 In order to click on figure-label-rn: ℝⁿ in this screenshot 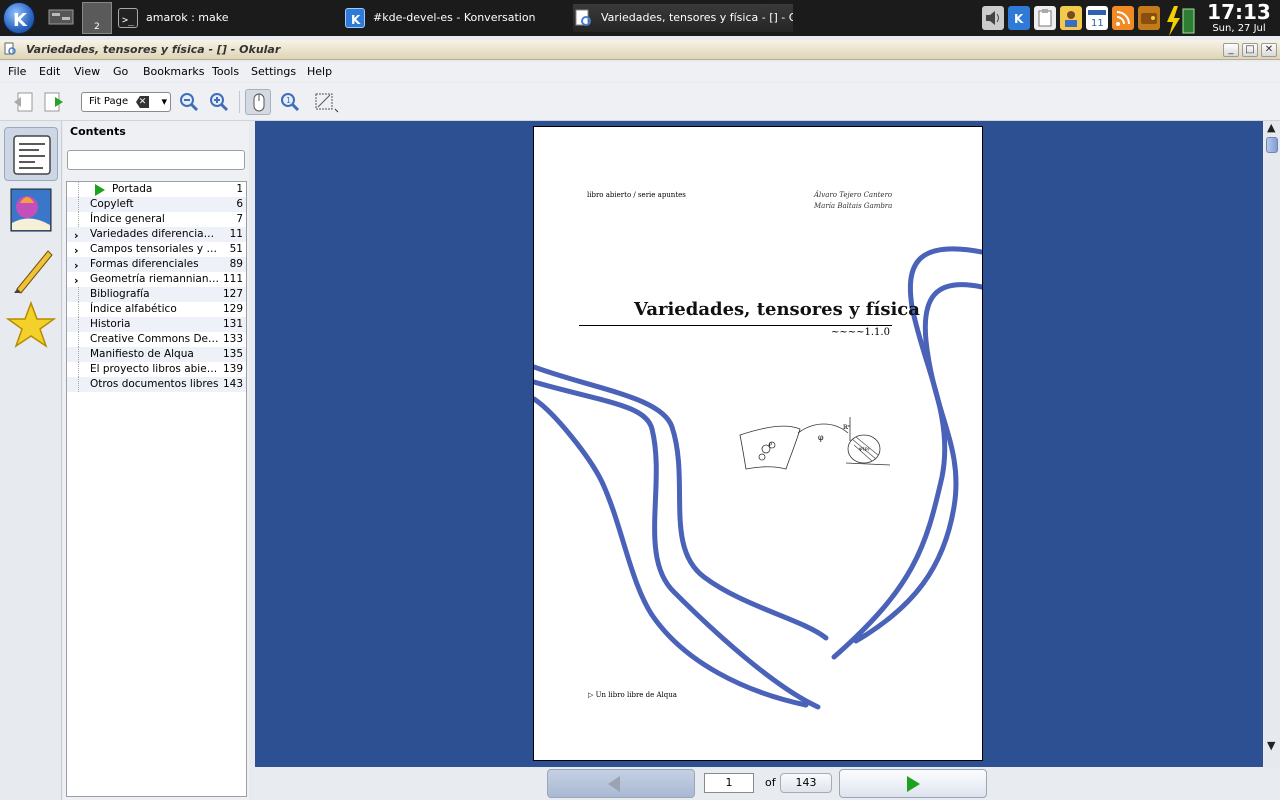, I will do `click(847, 427)`.